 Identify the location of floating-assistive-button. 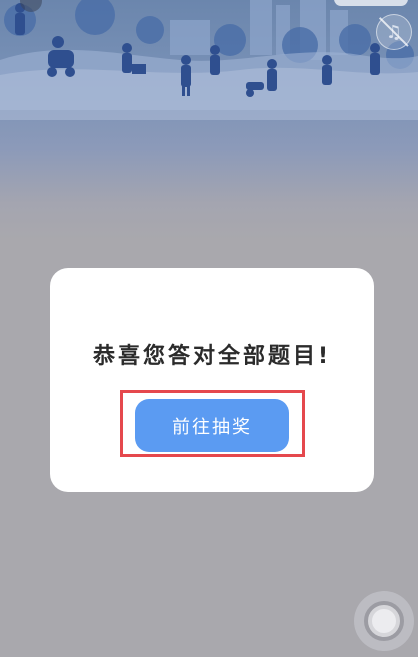
(384, 621).